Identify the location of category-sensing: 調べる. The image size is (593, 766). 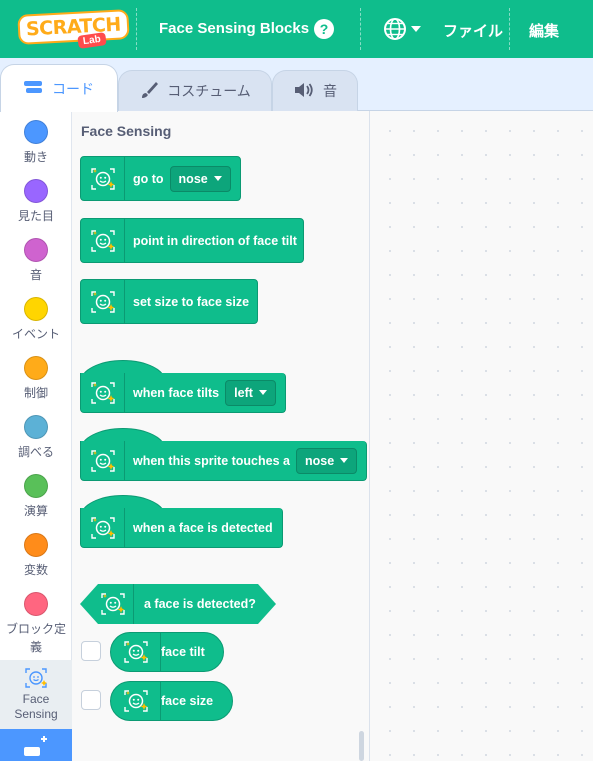
(36, 437).